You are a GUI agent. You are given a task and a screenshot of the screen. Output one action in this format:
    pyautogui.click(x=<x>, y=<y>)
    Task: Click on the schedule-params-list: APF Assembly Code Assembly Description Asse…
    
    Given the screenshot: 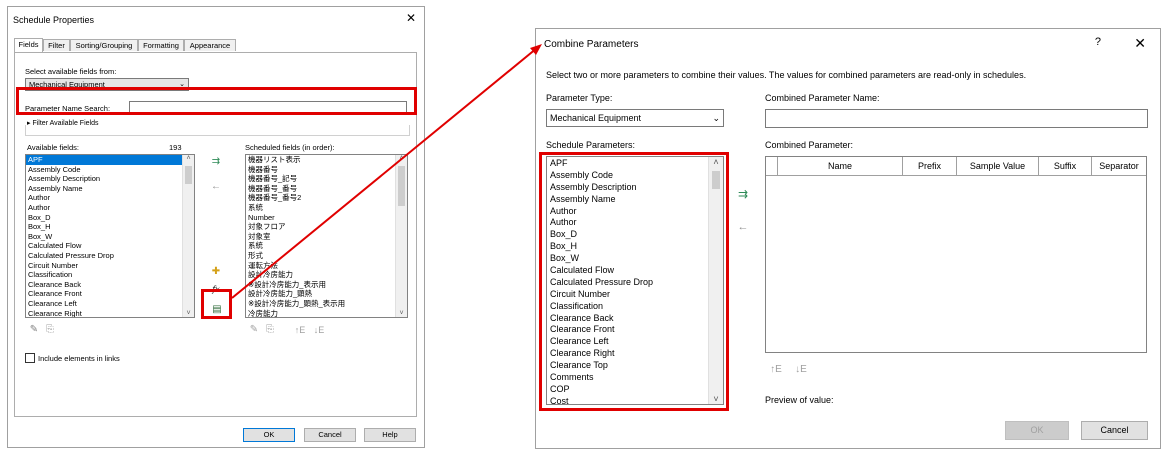 What is the action you would take?
    pyautogui.click(x=635, y=280)
    